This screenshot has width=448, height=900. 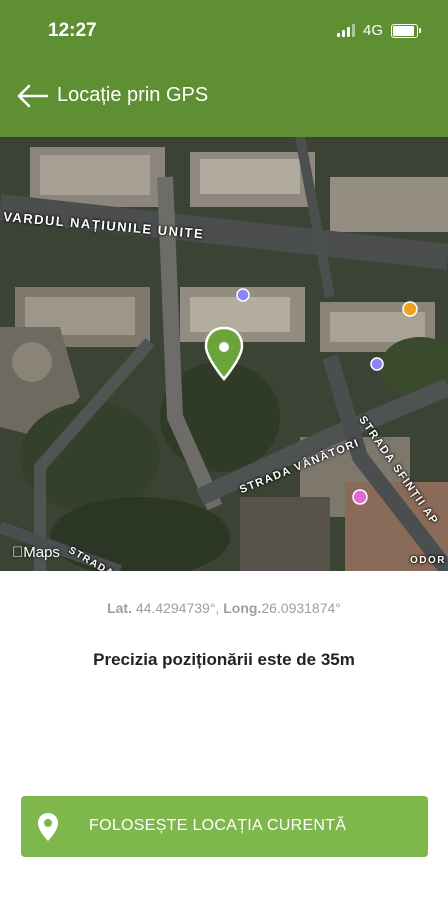 I want to click on page-title: Locație prin GPS, so click(x=133, y=95).